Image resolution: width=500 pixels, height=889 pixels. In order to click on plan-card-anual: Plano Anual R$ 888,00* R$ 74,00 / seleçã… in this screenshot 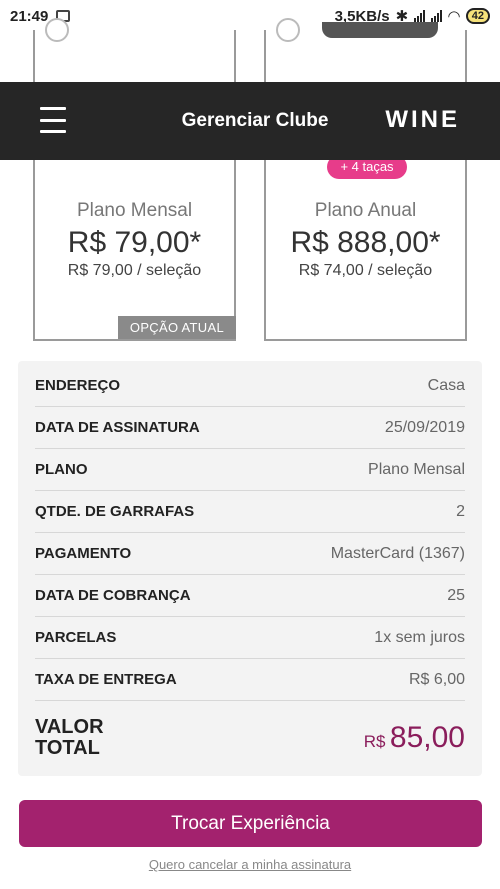, I will do `click(365, 179)`.